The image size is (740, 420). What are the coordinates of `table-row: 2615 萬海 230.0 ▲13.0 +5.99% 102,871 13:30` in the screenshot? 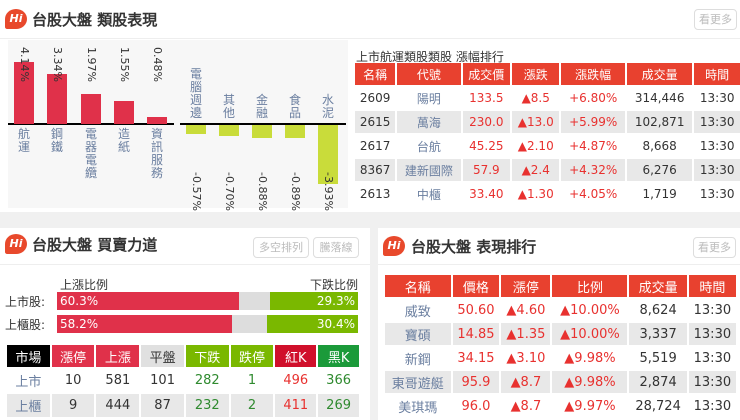 It's located at (547, 122).